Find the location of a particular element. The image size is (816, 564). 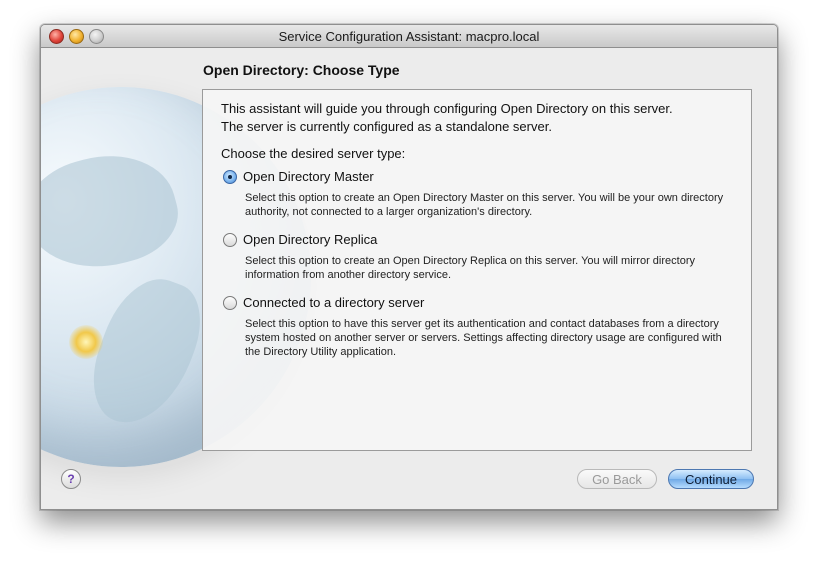

radio-button-selected is located at coordinates (230, 177).